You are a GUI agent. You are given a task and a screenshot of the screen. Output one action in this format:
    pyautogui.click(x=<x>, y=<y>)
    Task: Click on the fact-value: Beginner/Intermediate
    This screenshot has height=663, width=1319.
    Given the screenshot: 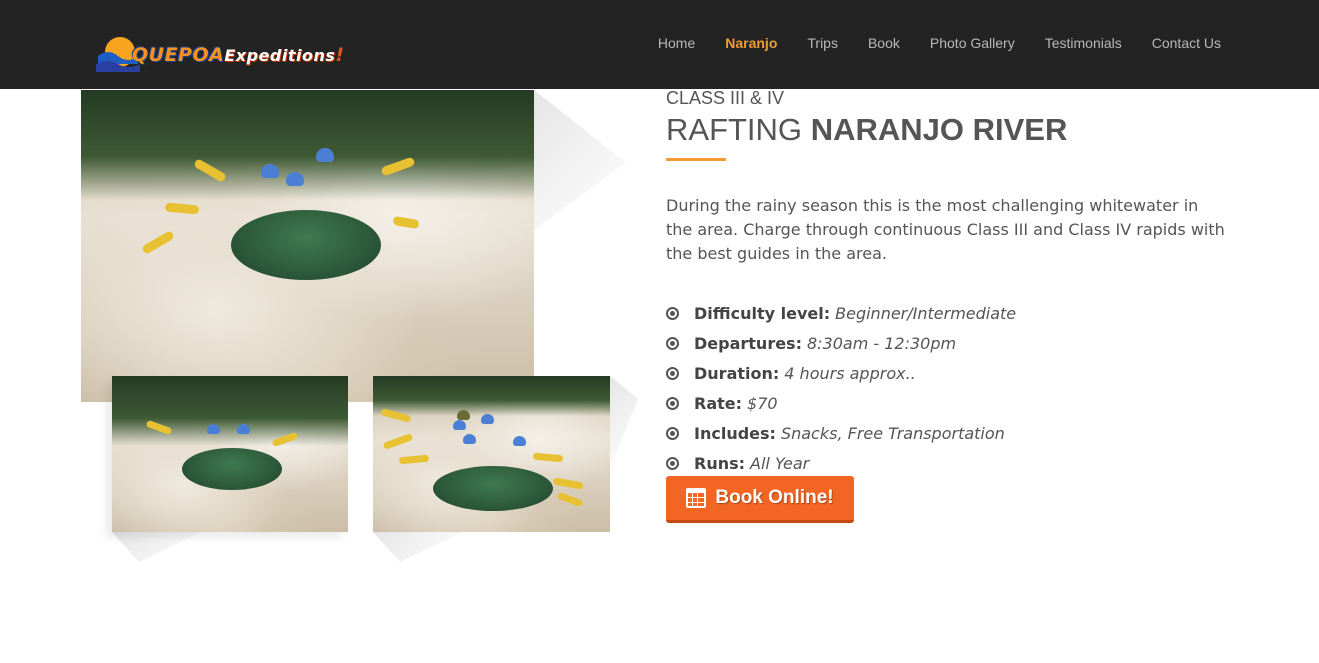 What is the action you would take?
    pyautogui.click(x=926, y=313)
    